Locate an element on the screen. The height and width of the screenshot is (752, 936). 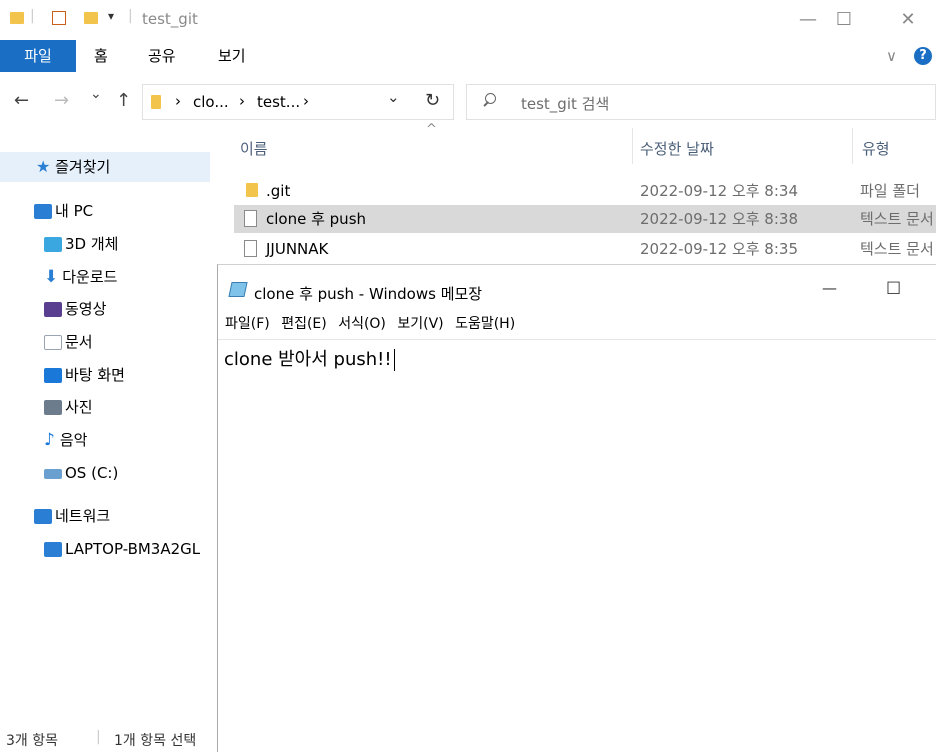
search-placeholder: test_git 검색 is located at coordinates (565, 104).